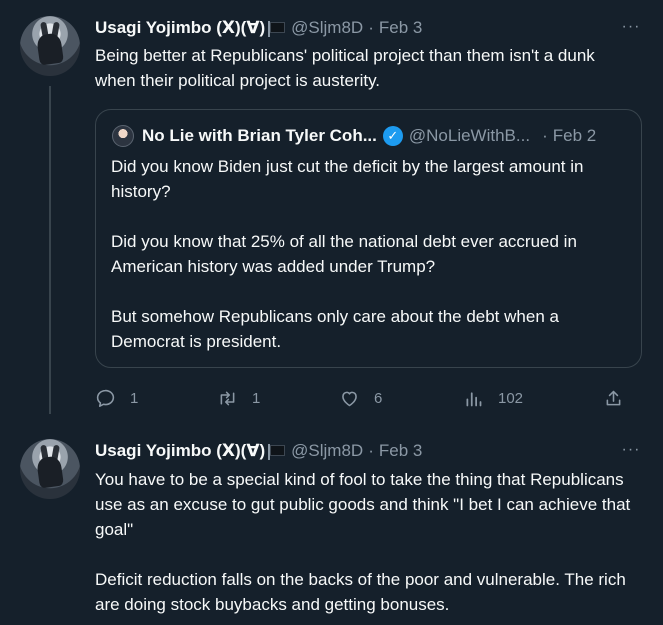 The width and height of the screenshot is (663, 625). Describe the element at coordinates (134, 398) in the screenshot. I see `reply-count: 1` at that location.